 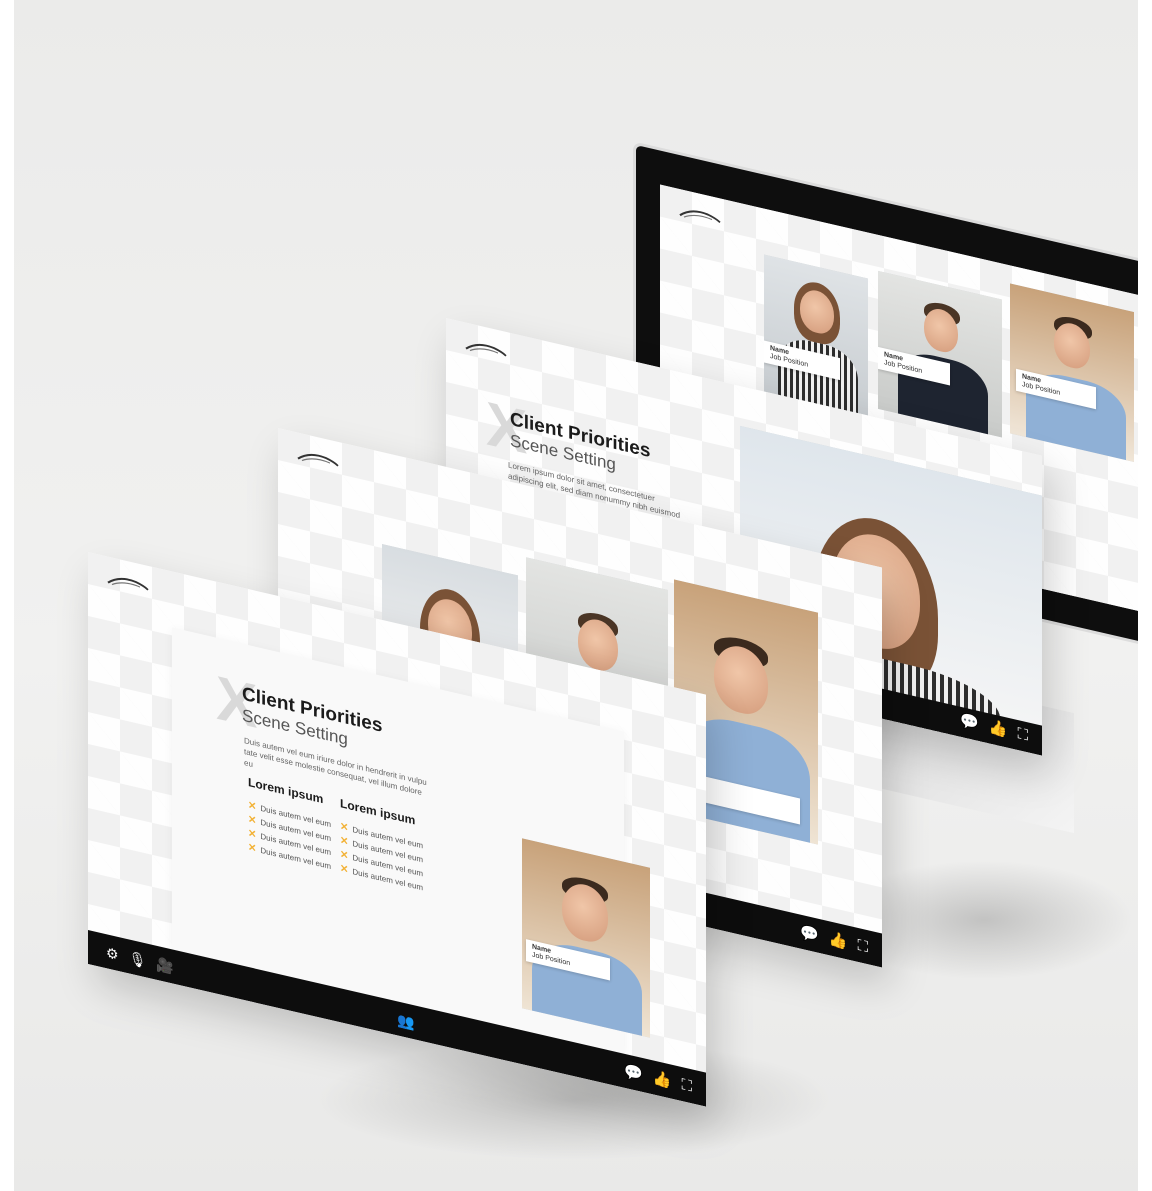 What do you see at coordinates (112, 953) in the screenshot?
I see `settings-icon: ⚙` at bounding box center [112, 953].